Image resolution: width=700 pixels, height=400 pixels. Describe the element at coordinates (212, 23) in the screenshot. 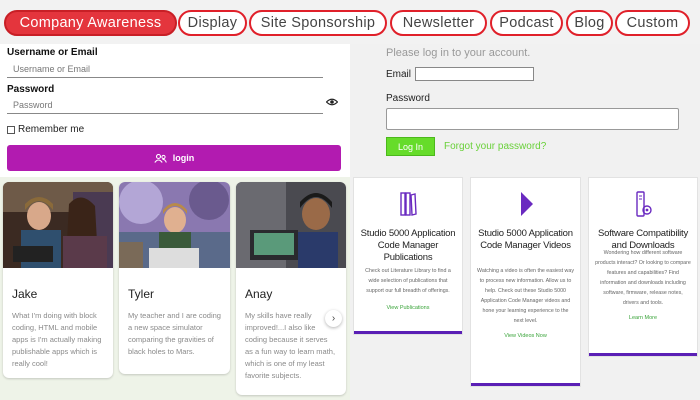

I see `tab-display: Display` at that location.